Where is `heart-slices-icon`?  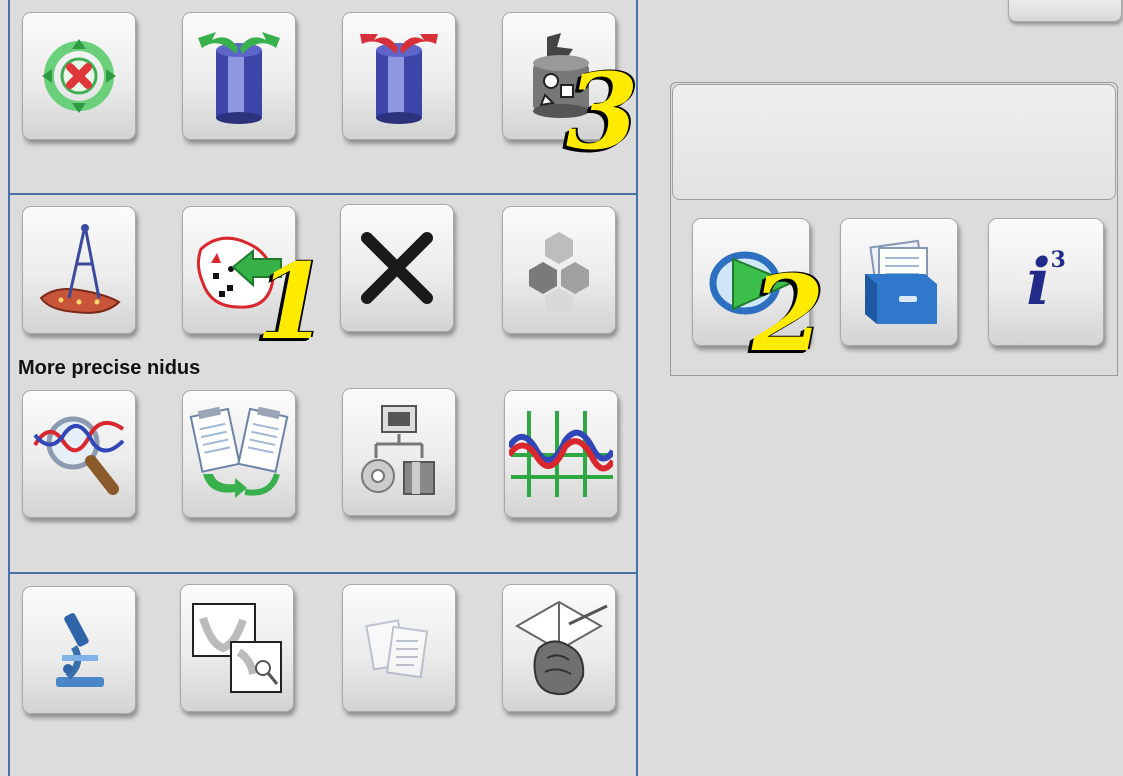 heart-slices-icon is located at coordinates (561, 648).